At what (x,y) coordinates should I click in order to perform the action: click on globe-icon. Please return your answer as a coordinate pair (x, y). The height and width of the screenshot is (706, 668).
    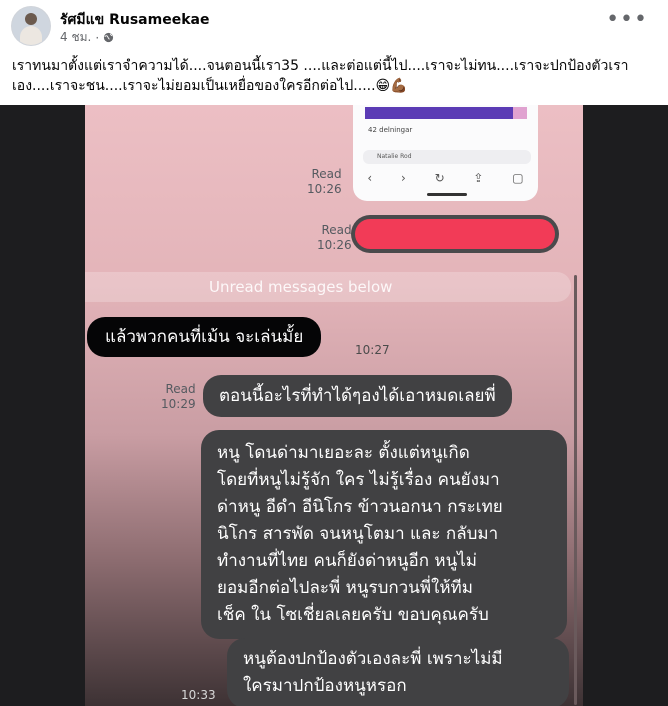
    Looking at the image, I should click on (108, 37).